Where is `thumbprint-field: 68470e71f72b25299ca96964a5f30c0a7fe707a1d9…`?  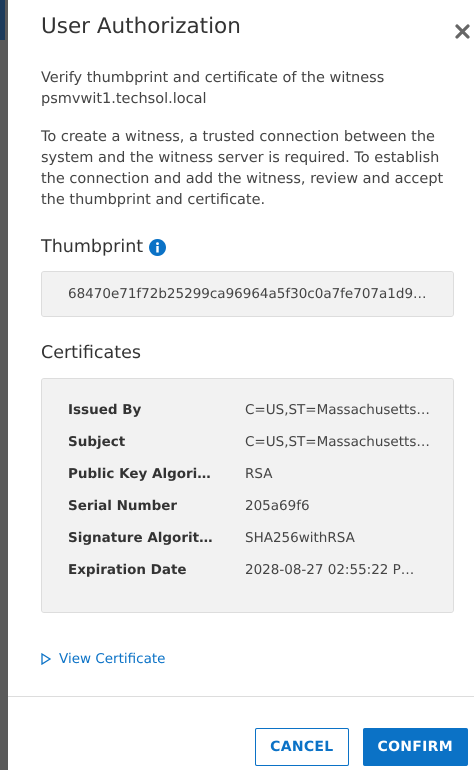 thumbprint-field: 68470e71f72b25299ca96964a5f30c0a7fe707a1d9… is located at coordinates (247, 294).